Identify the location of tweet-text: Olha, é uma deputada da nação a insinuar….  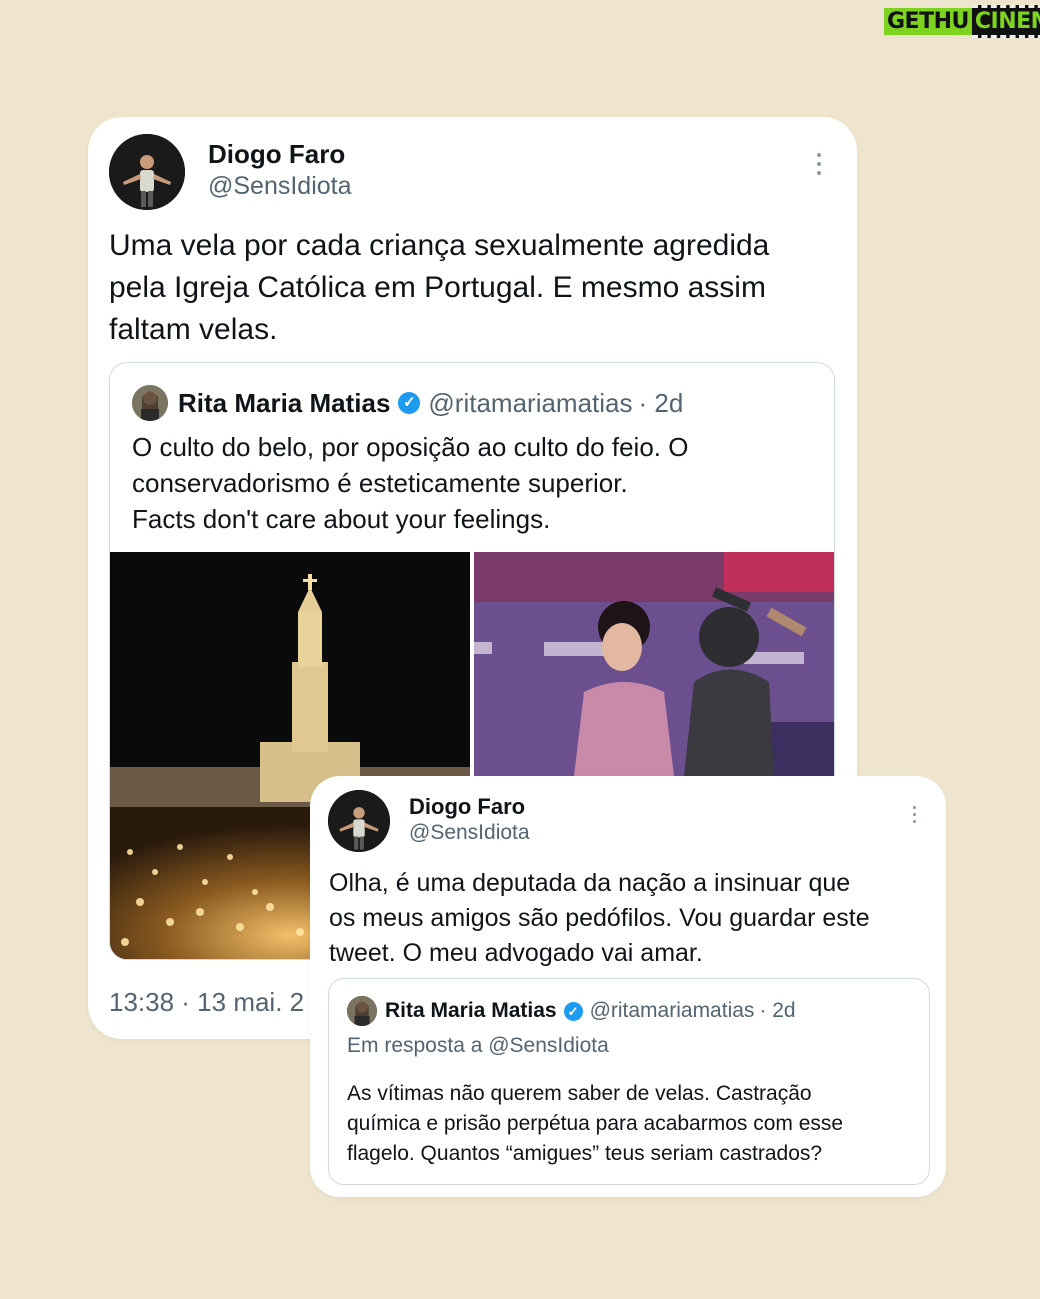
(629, 918).